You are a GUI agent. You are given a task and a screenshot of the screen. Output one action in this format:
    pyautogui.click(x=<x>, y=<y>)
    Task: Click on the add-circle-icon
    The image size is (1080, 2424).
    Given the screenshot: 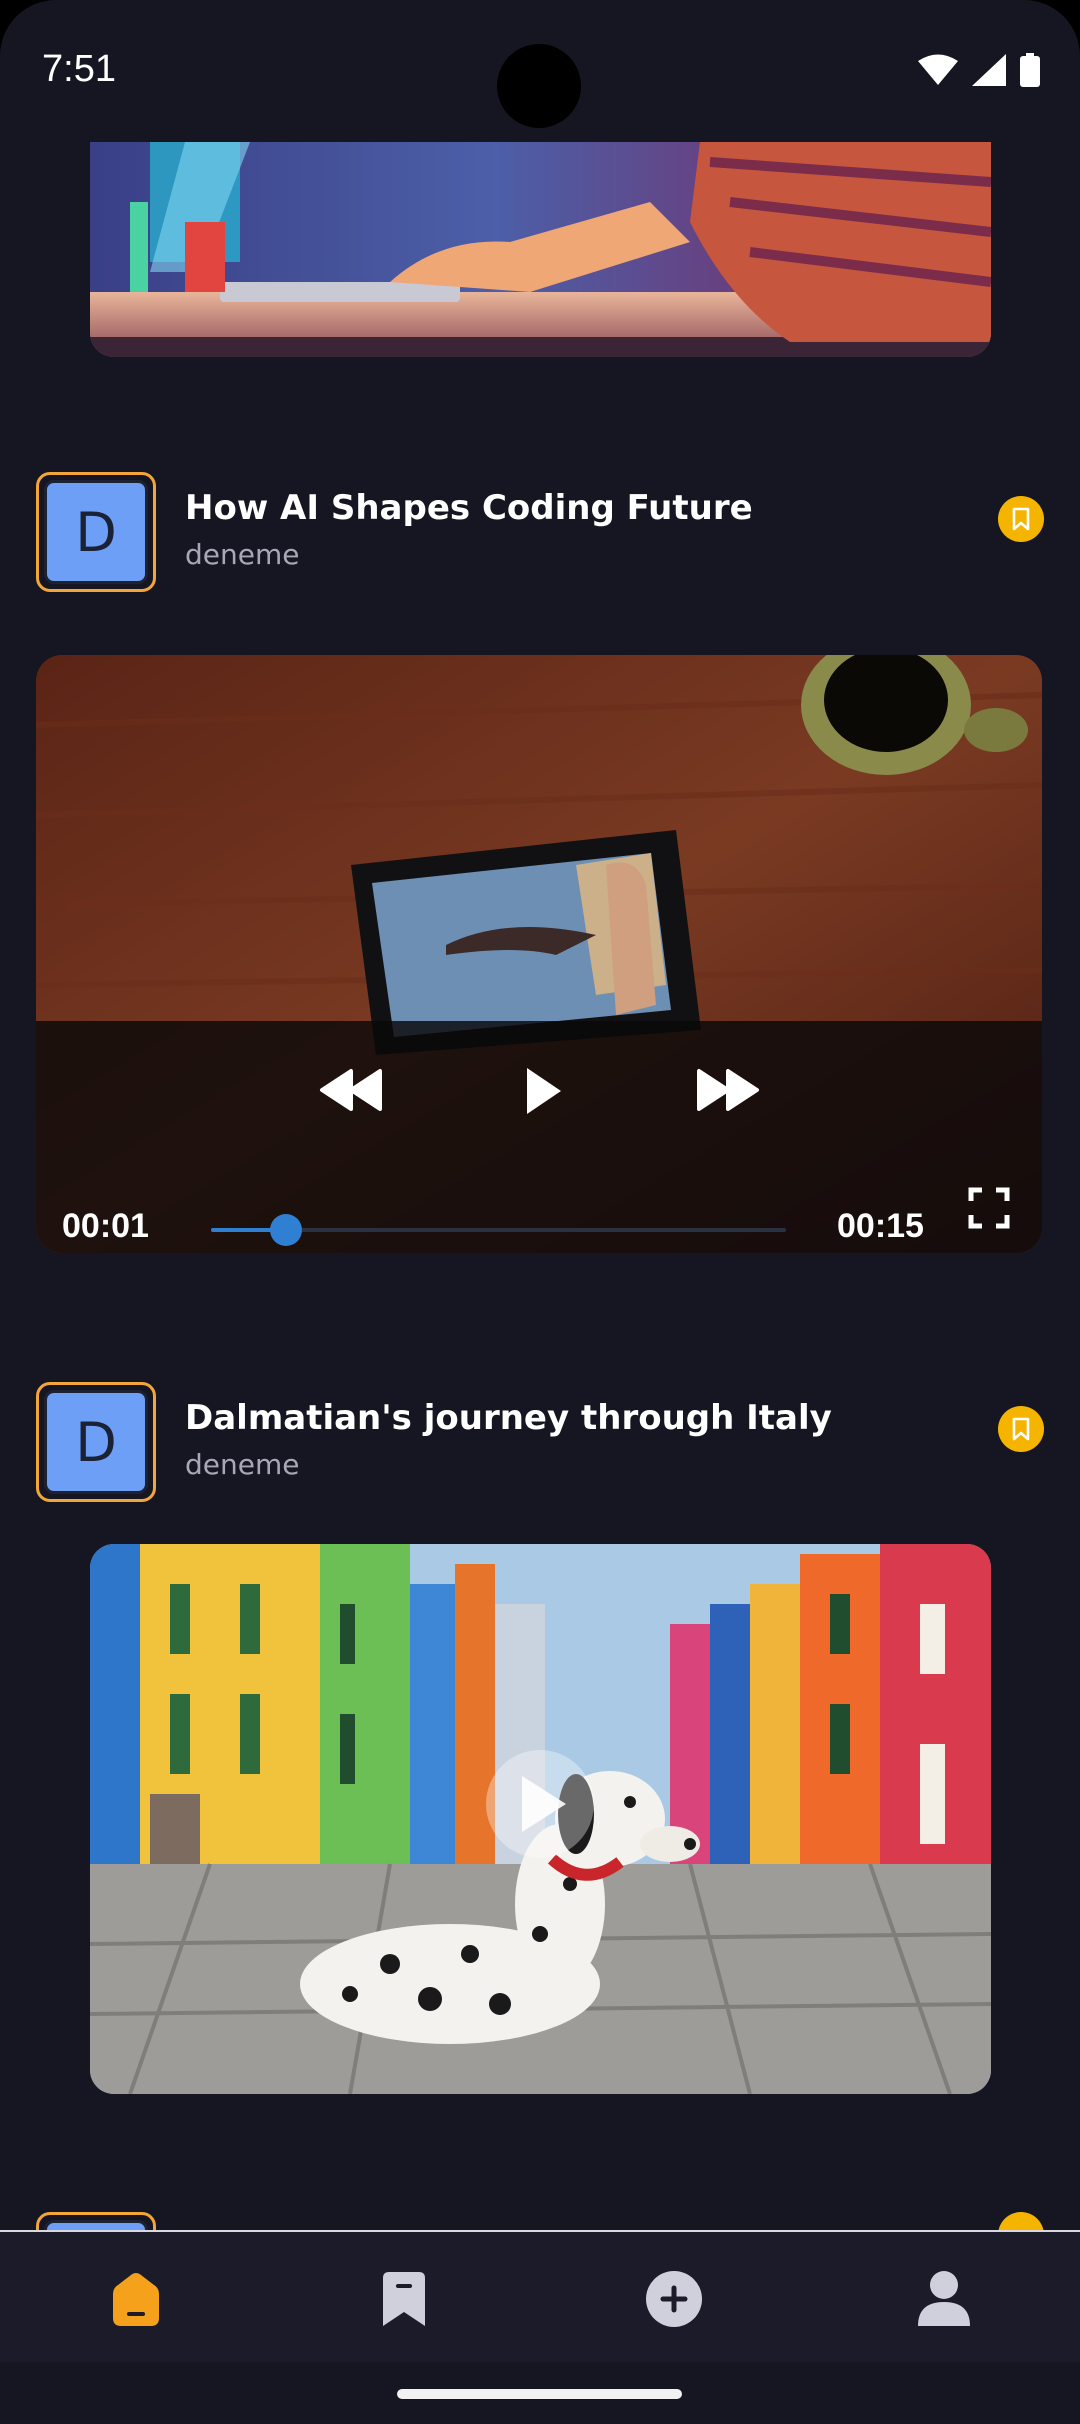 What is the action you would take?
    pyautogui.click(x=674, y=2299)
    